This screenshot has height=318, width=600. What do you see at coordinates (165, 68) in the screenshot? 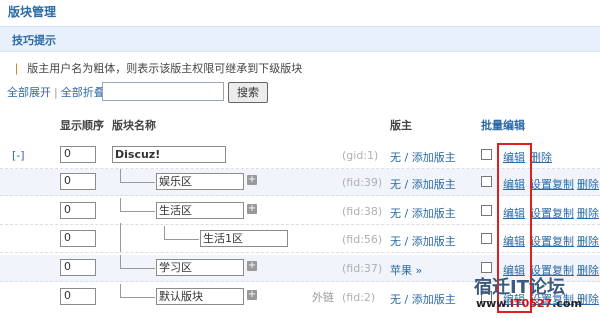
I see `tip-text: 版主用户名为粗体，则表示该版主权限可继承到下级版块` at bounding box center [165, 68].